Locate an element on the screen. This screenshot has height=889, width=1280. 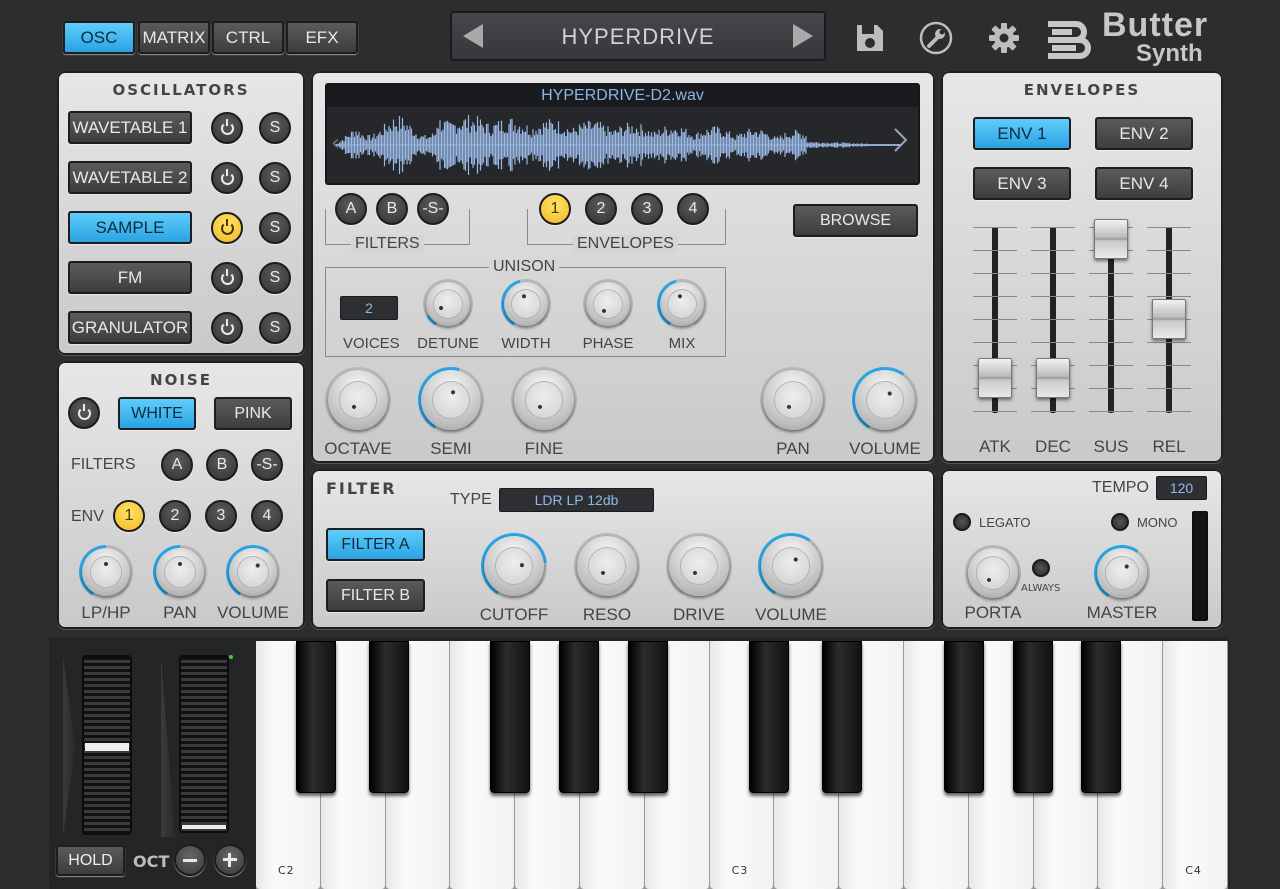
filter-type-selector: LDR LP 12db is located at coordinates (576, 500).